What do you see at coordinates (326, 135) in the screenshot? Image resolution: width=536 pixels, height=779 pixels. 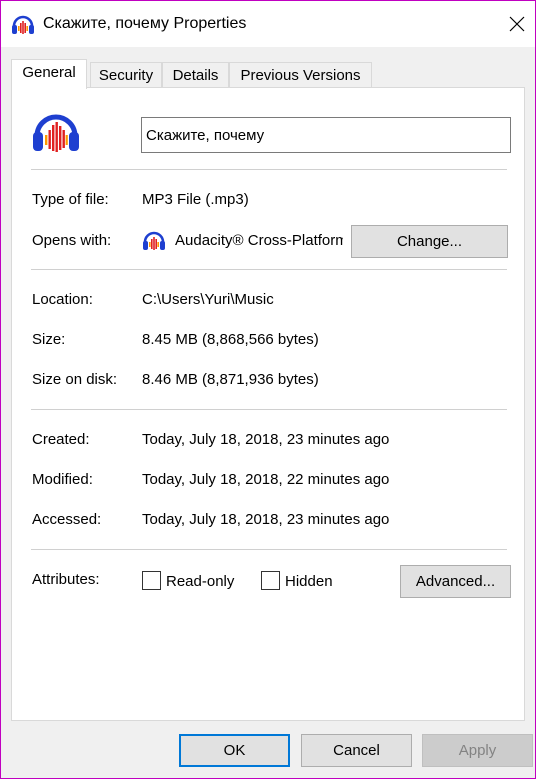 I see `file-name-input` at bounding box center [326, 135].